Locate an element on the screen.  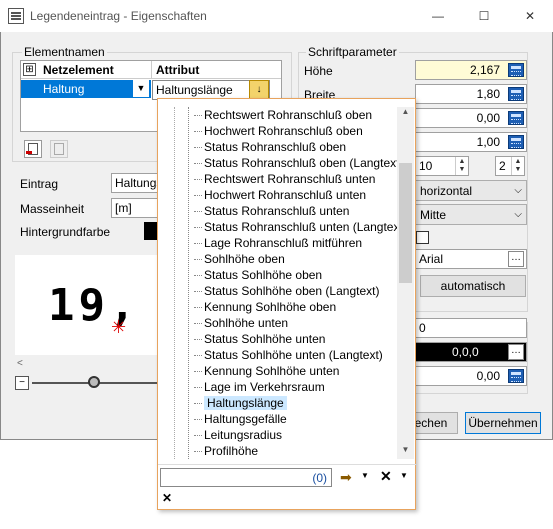
lower1-input: 0 is located at coordinates (471, 328).